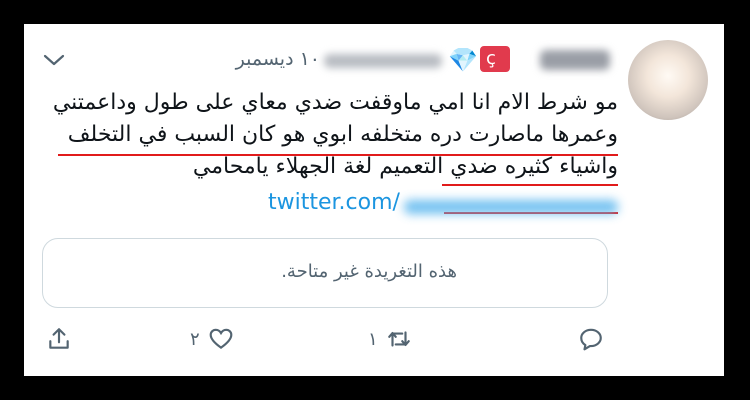 The image size is (750, 400). I want to click on avatar, so click(668, 80).